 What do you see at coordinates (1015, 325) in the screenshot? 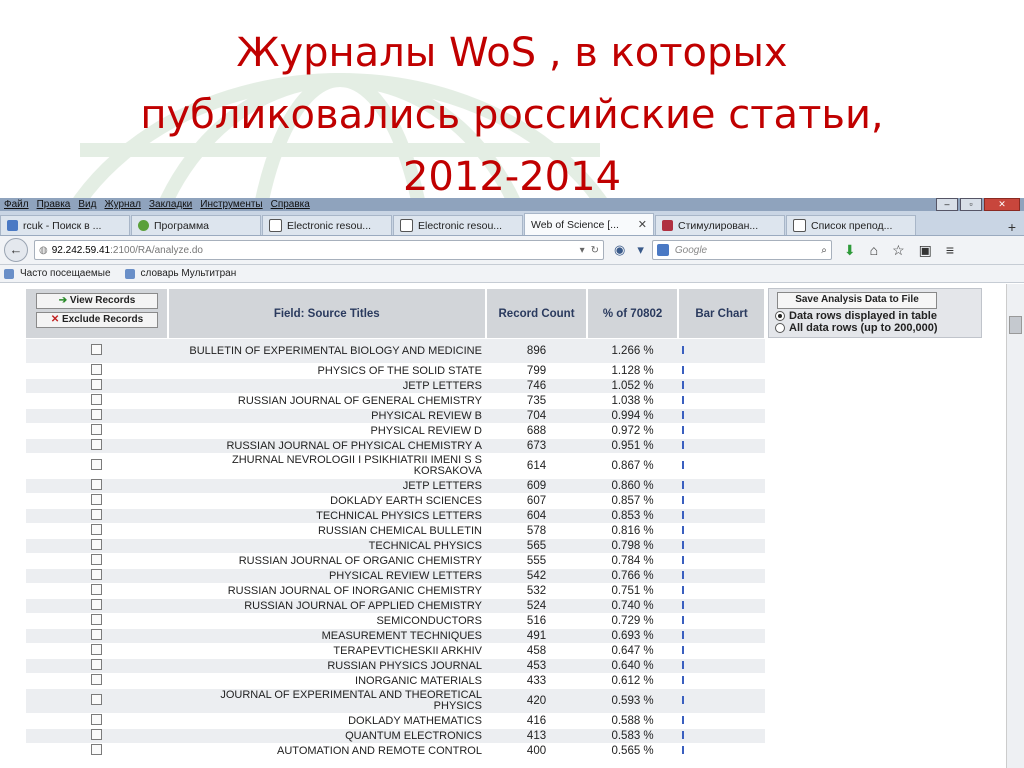
I see `scrollbar-thumb` at bounding box center [1015, 325].